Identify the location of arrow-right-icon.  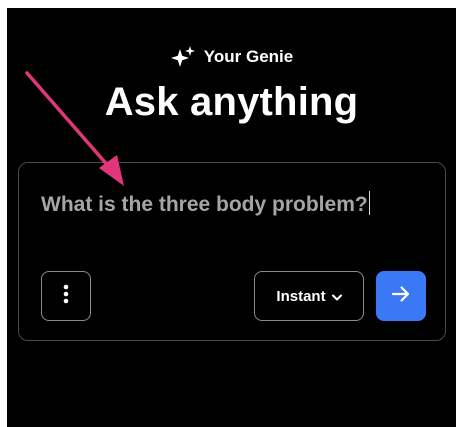
(401, 296).